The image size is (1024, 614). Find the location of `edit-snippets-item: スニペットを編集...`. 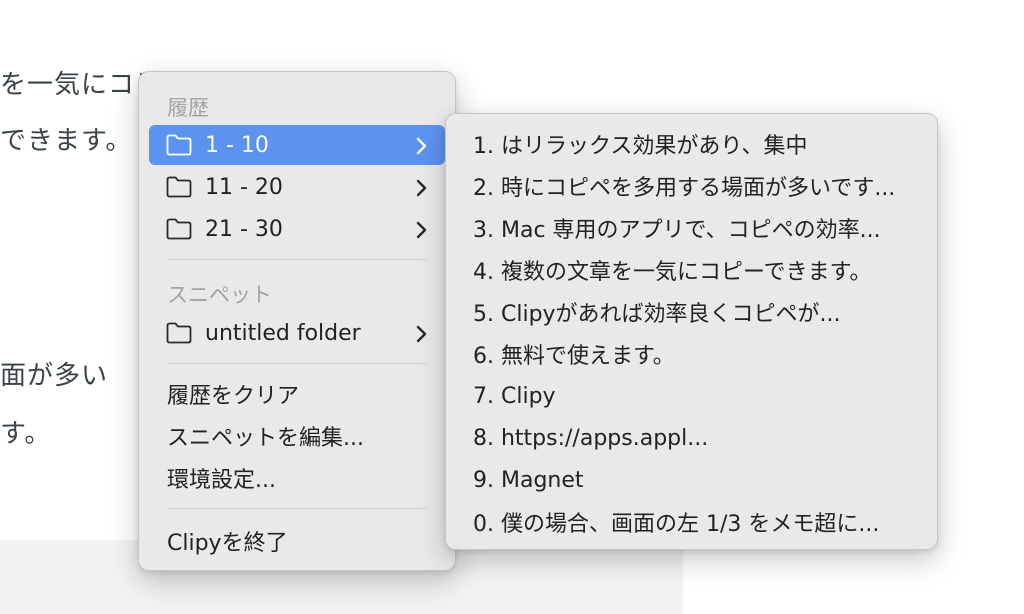

edit-snippets-item: スニペットを編集... is located at coordinates (297, 436).